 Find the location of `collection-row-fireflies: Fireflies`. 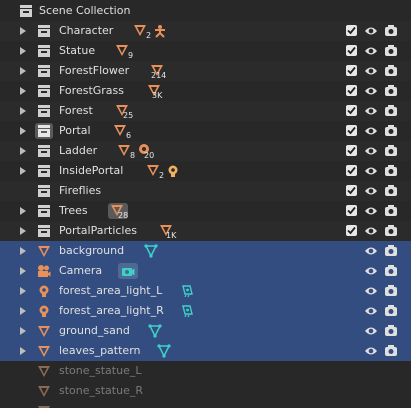

collection-row-fireflies: Fireflies is located at coordinates (205, 191).